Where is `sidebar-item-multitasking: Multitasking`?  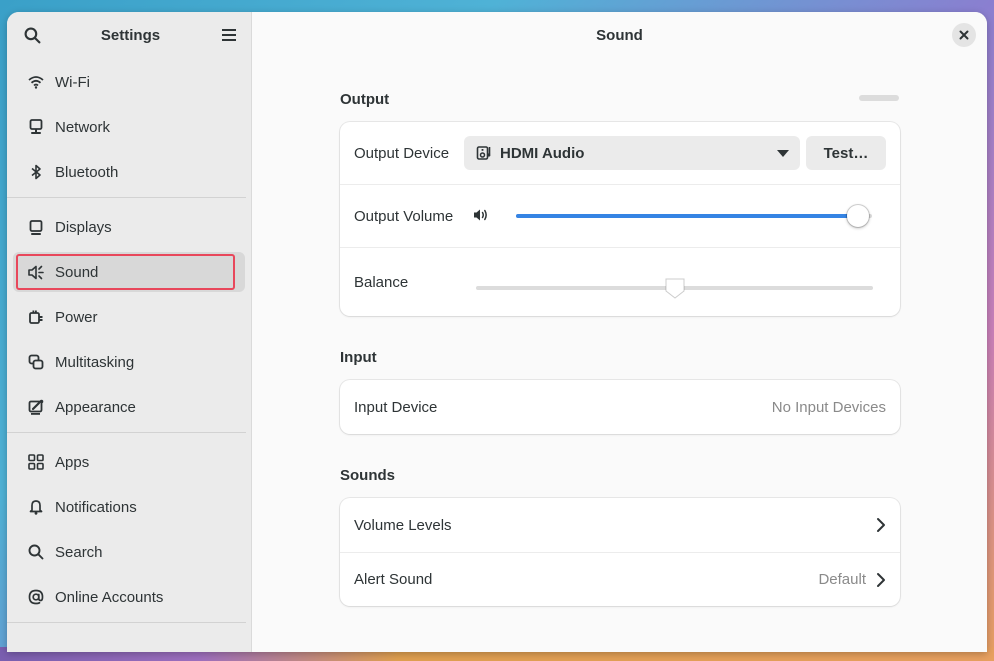
sidebar-item-multitasking: Multitasking is located at coordinates (129, 362).